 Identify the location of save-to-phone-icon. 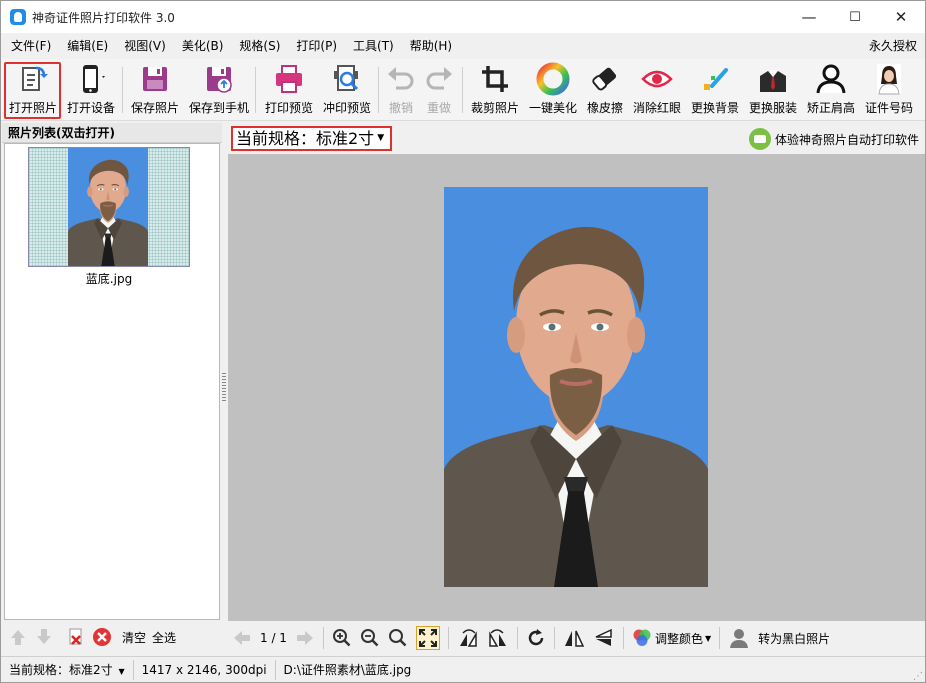
(219, 80).